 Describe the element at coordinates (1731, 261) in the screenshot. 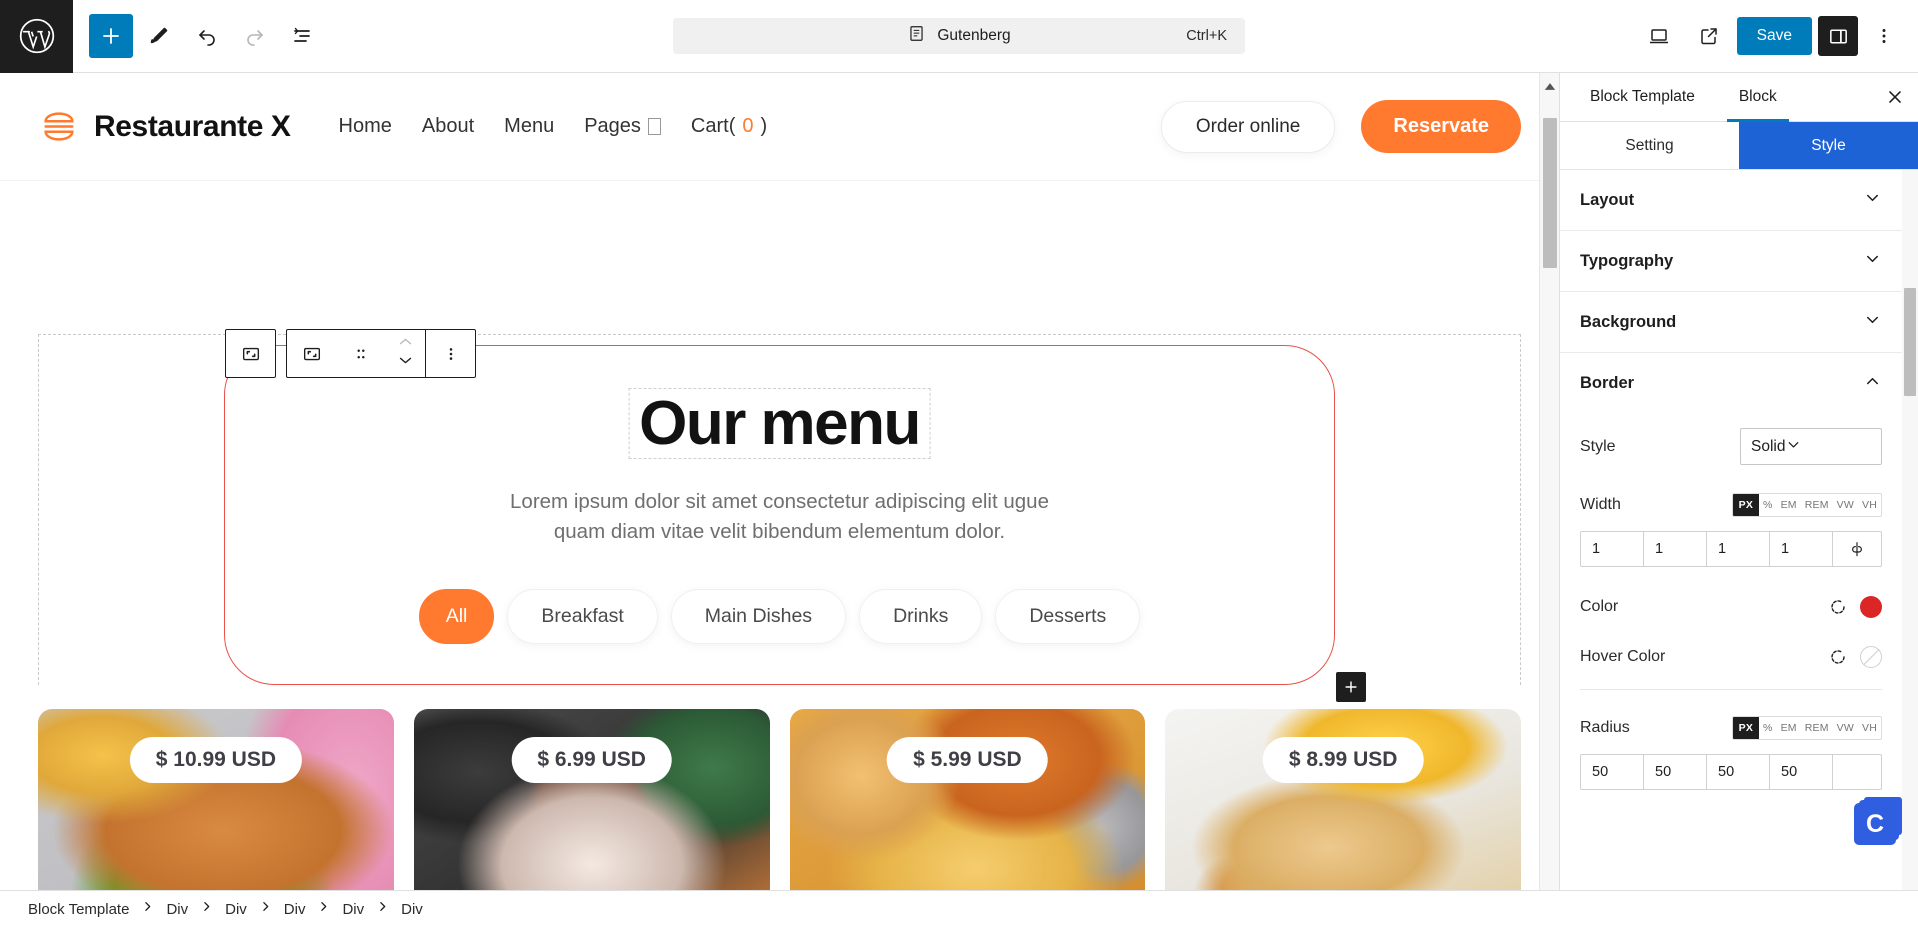

I see `panel-typography: Typography` at that location.